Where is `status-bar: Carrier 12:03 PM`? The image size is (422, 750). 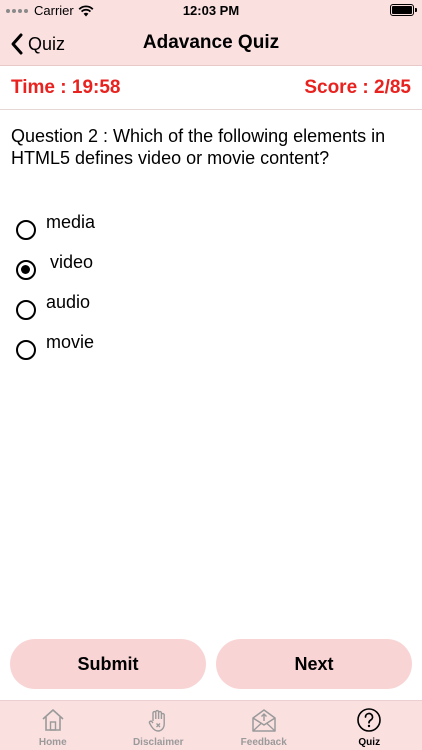 status-bar: Carrier 12:03 PM is located at coordinates (211, 11).